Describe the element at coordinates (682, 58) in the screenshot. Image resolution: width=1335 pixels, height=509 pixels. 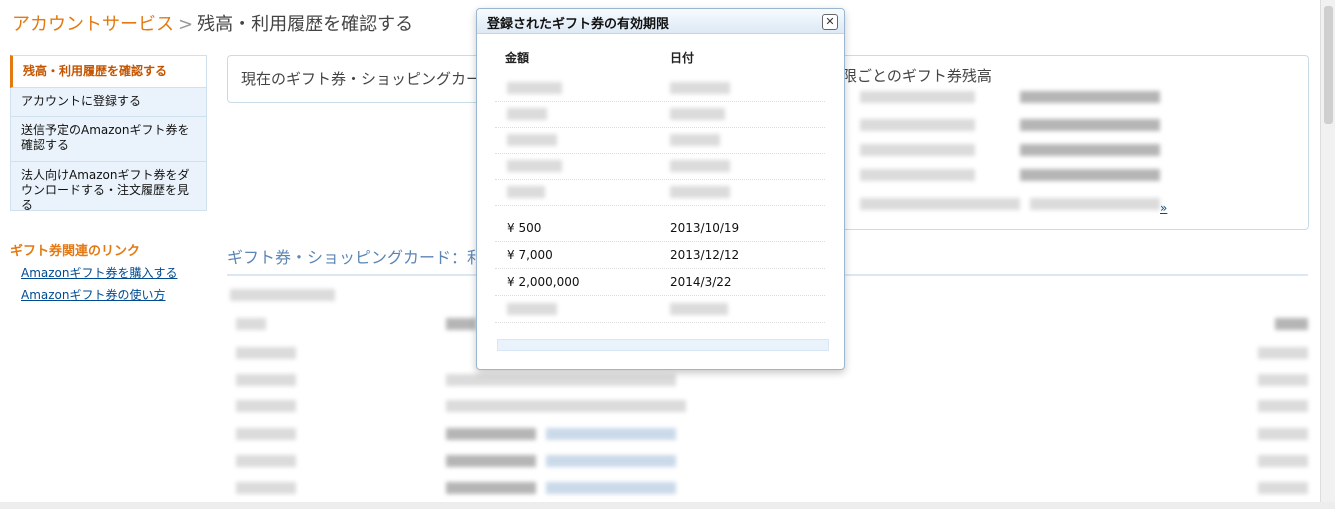
I see `date-column-header: 日付` at that location.